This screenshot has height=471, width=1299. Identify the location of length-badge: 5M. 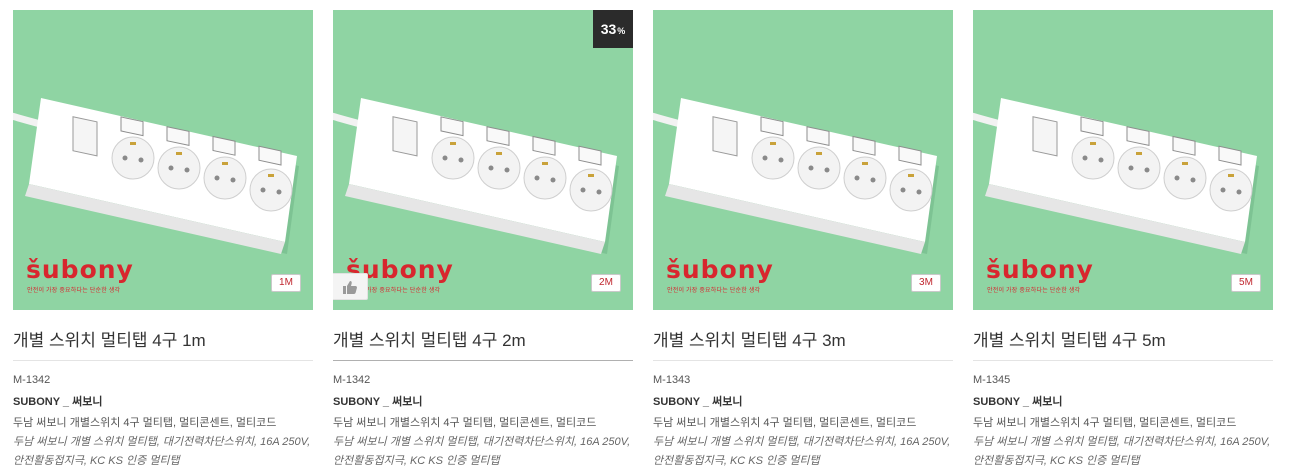
(1246, 283).